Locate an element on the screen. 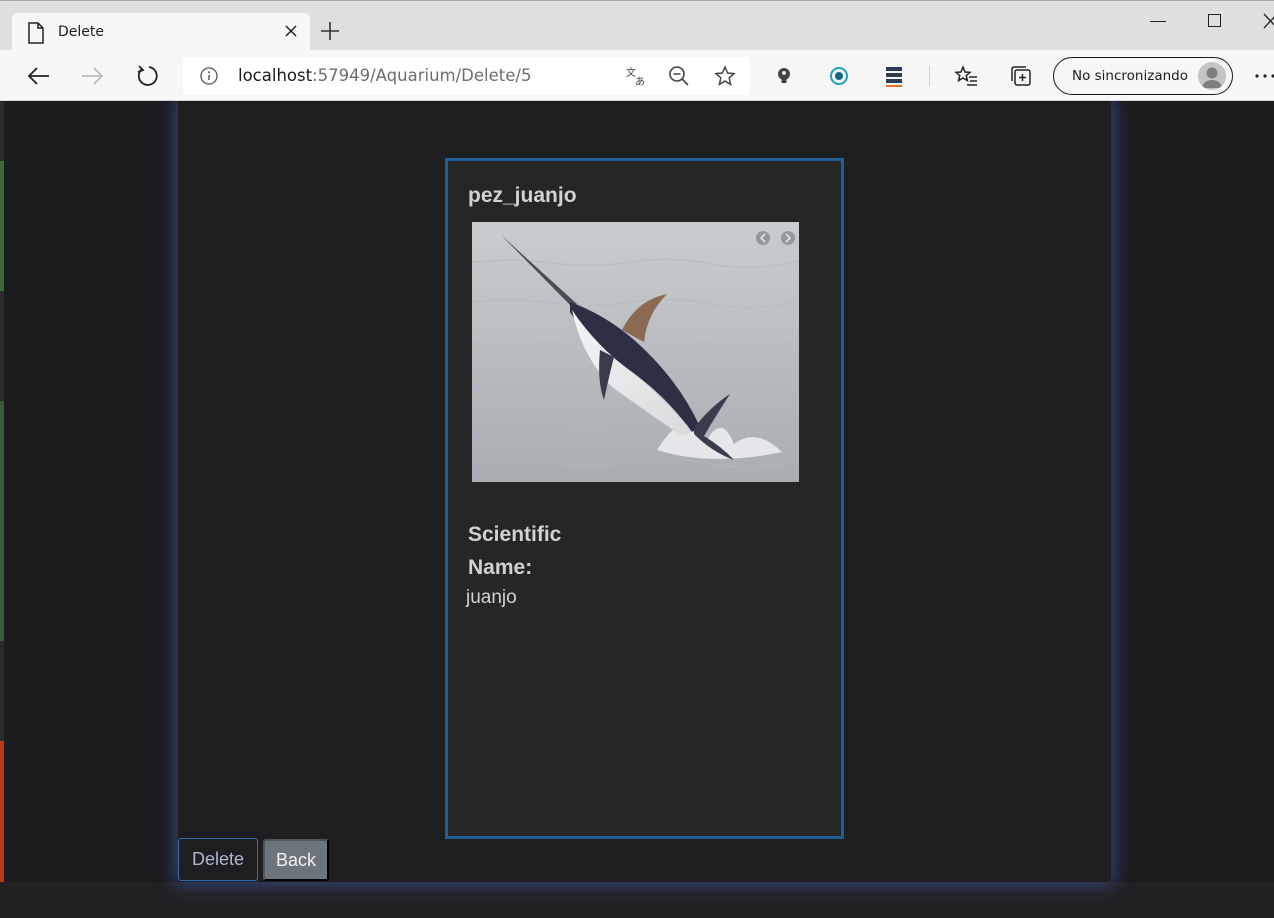 Image resolution: width=1274 pixels, height=918 pixels. zoom-out-icon is located at coordinates (679, 76).